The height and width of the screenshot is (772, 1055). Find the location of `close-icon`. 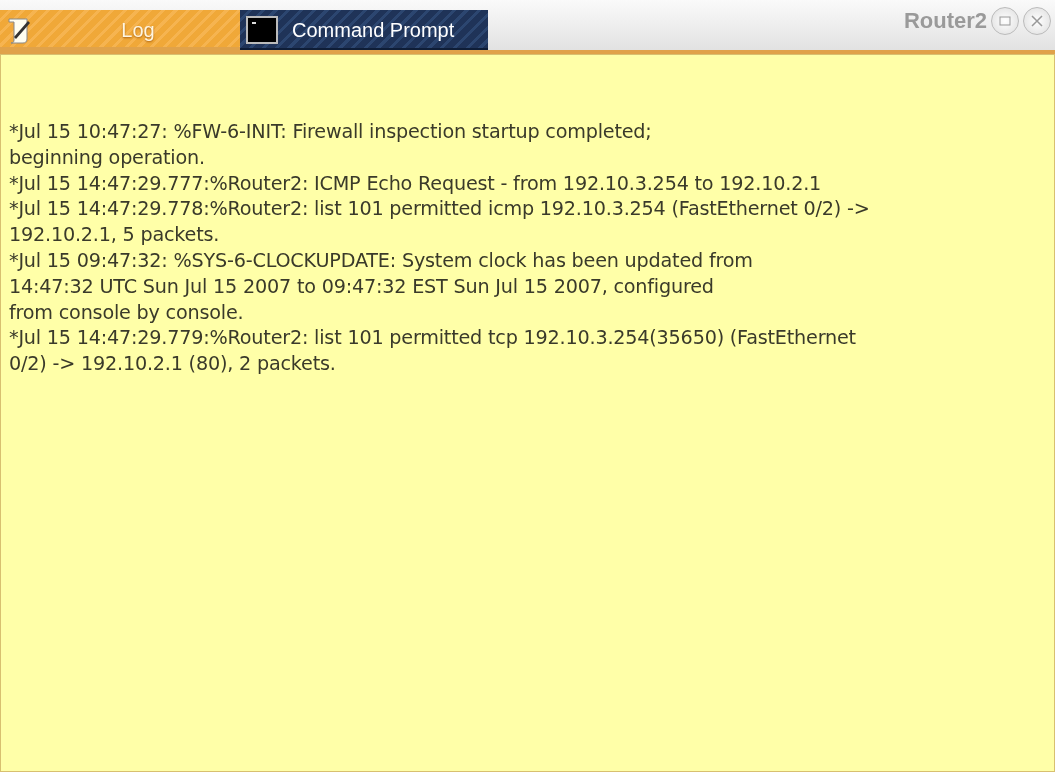

close-icon is located at coordinates (1037, 21).